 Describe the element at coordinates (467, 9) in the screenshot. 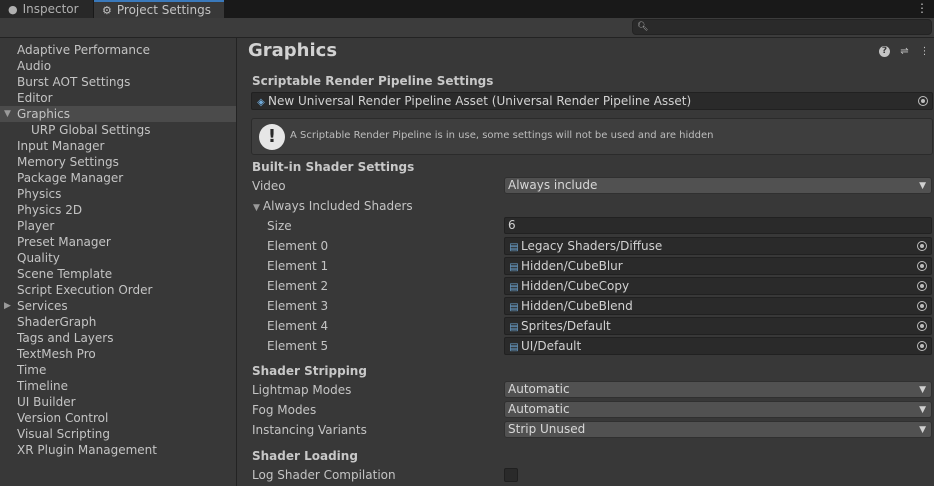

I see `tab-bar: ● Inspector ⚙ Project Settings ⋮` at that location.